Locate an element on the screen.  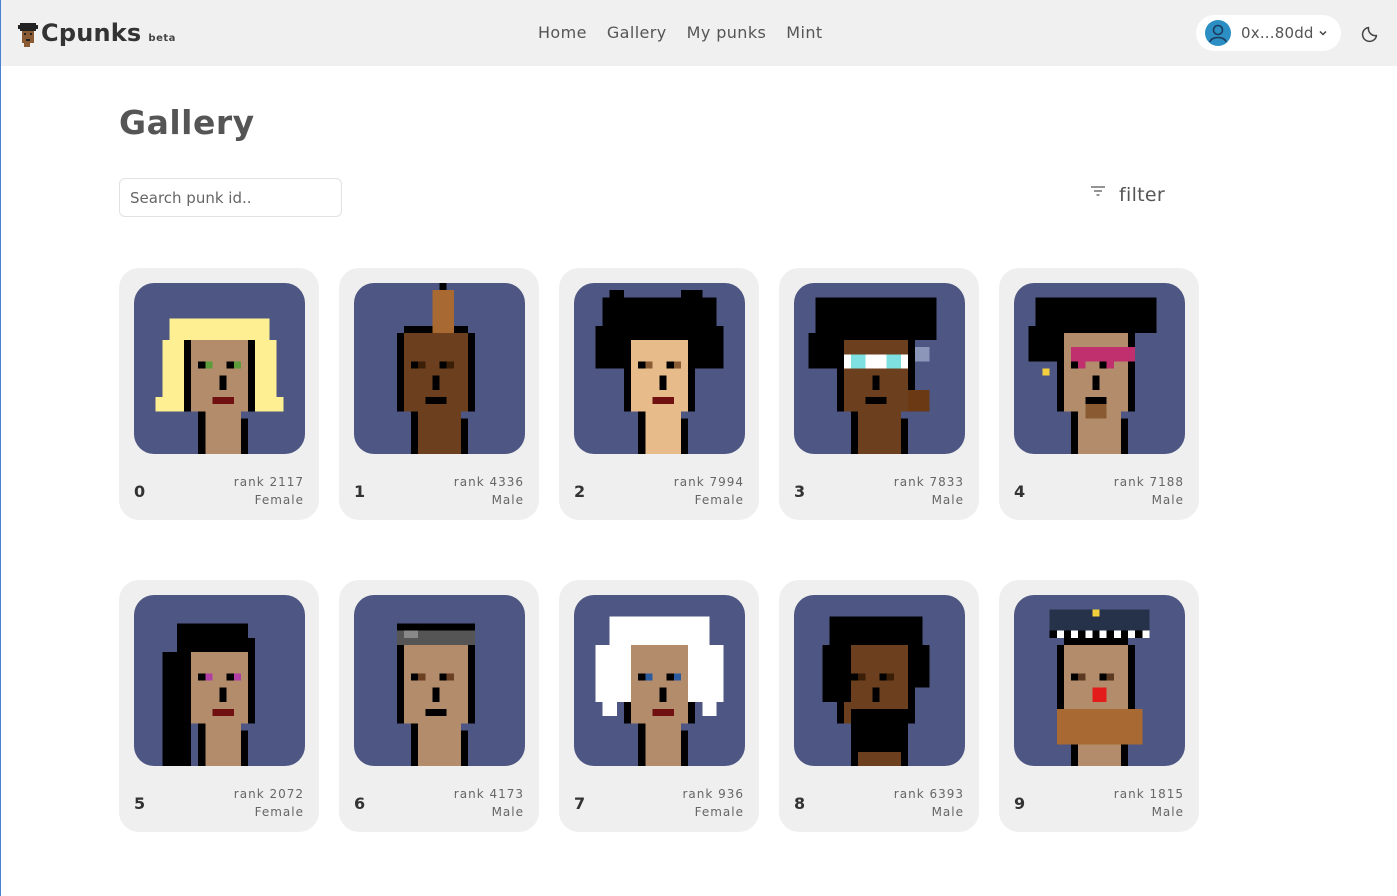
wallet-address: 0x...80dd is located at coordinates (1277, 33).